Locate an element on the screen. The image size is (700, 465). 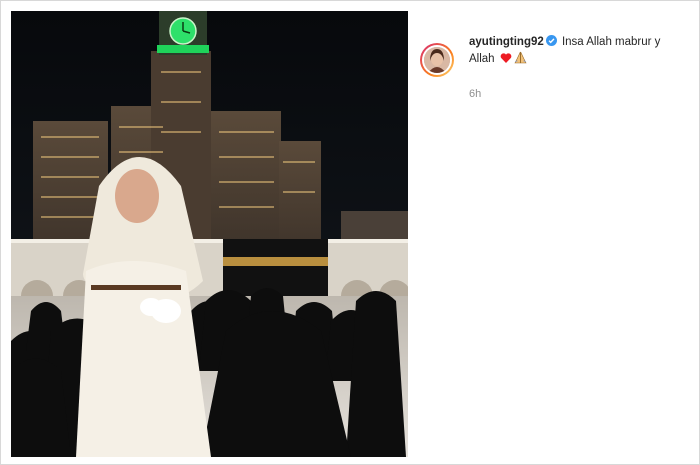
red-heart-icon is located at coordinates (506, 61).